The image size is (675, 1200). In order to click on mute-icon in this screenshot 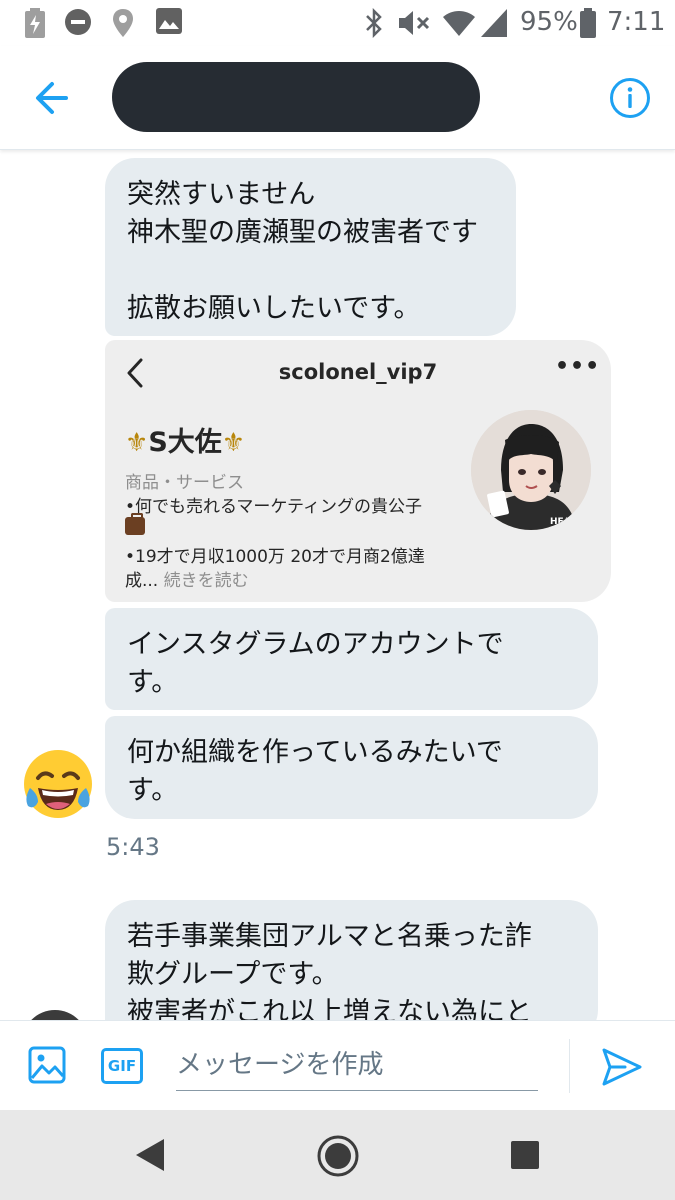, I will do `click(414, 23)`.